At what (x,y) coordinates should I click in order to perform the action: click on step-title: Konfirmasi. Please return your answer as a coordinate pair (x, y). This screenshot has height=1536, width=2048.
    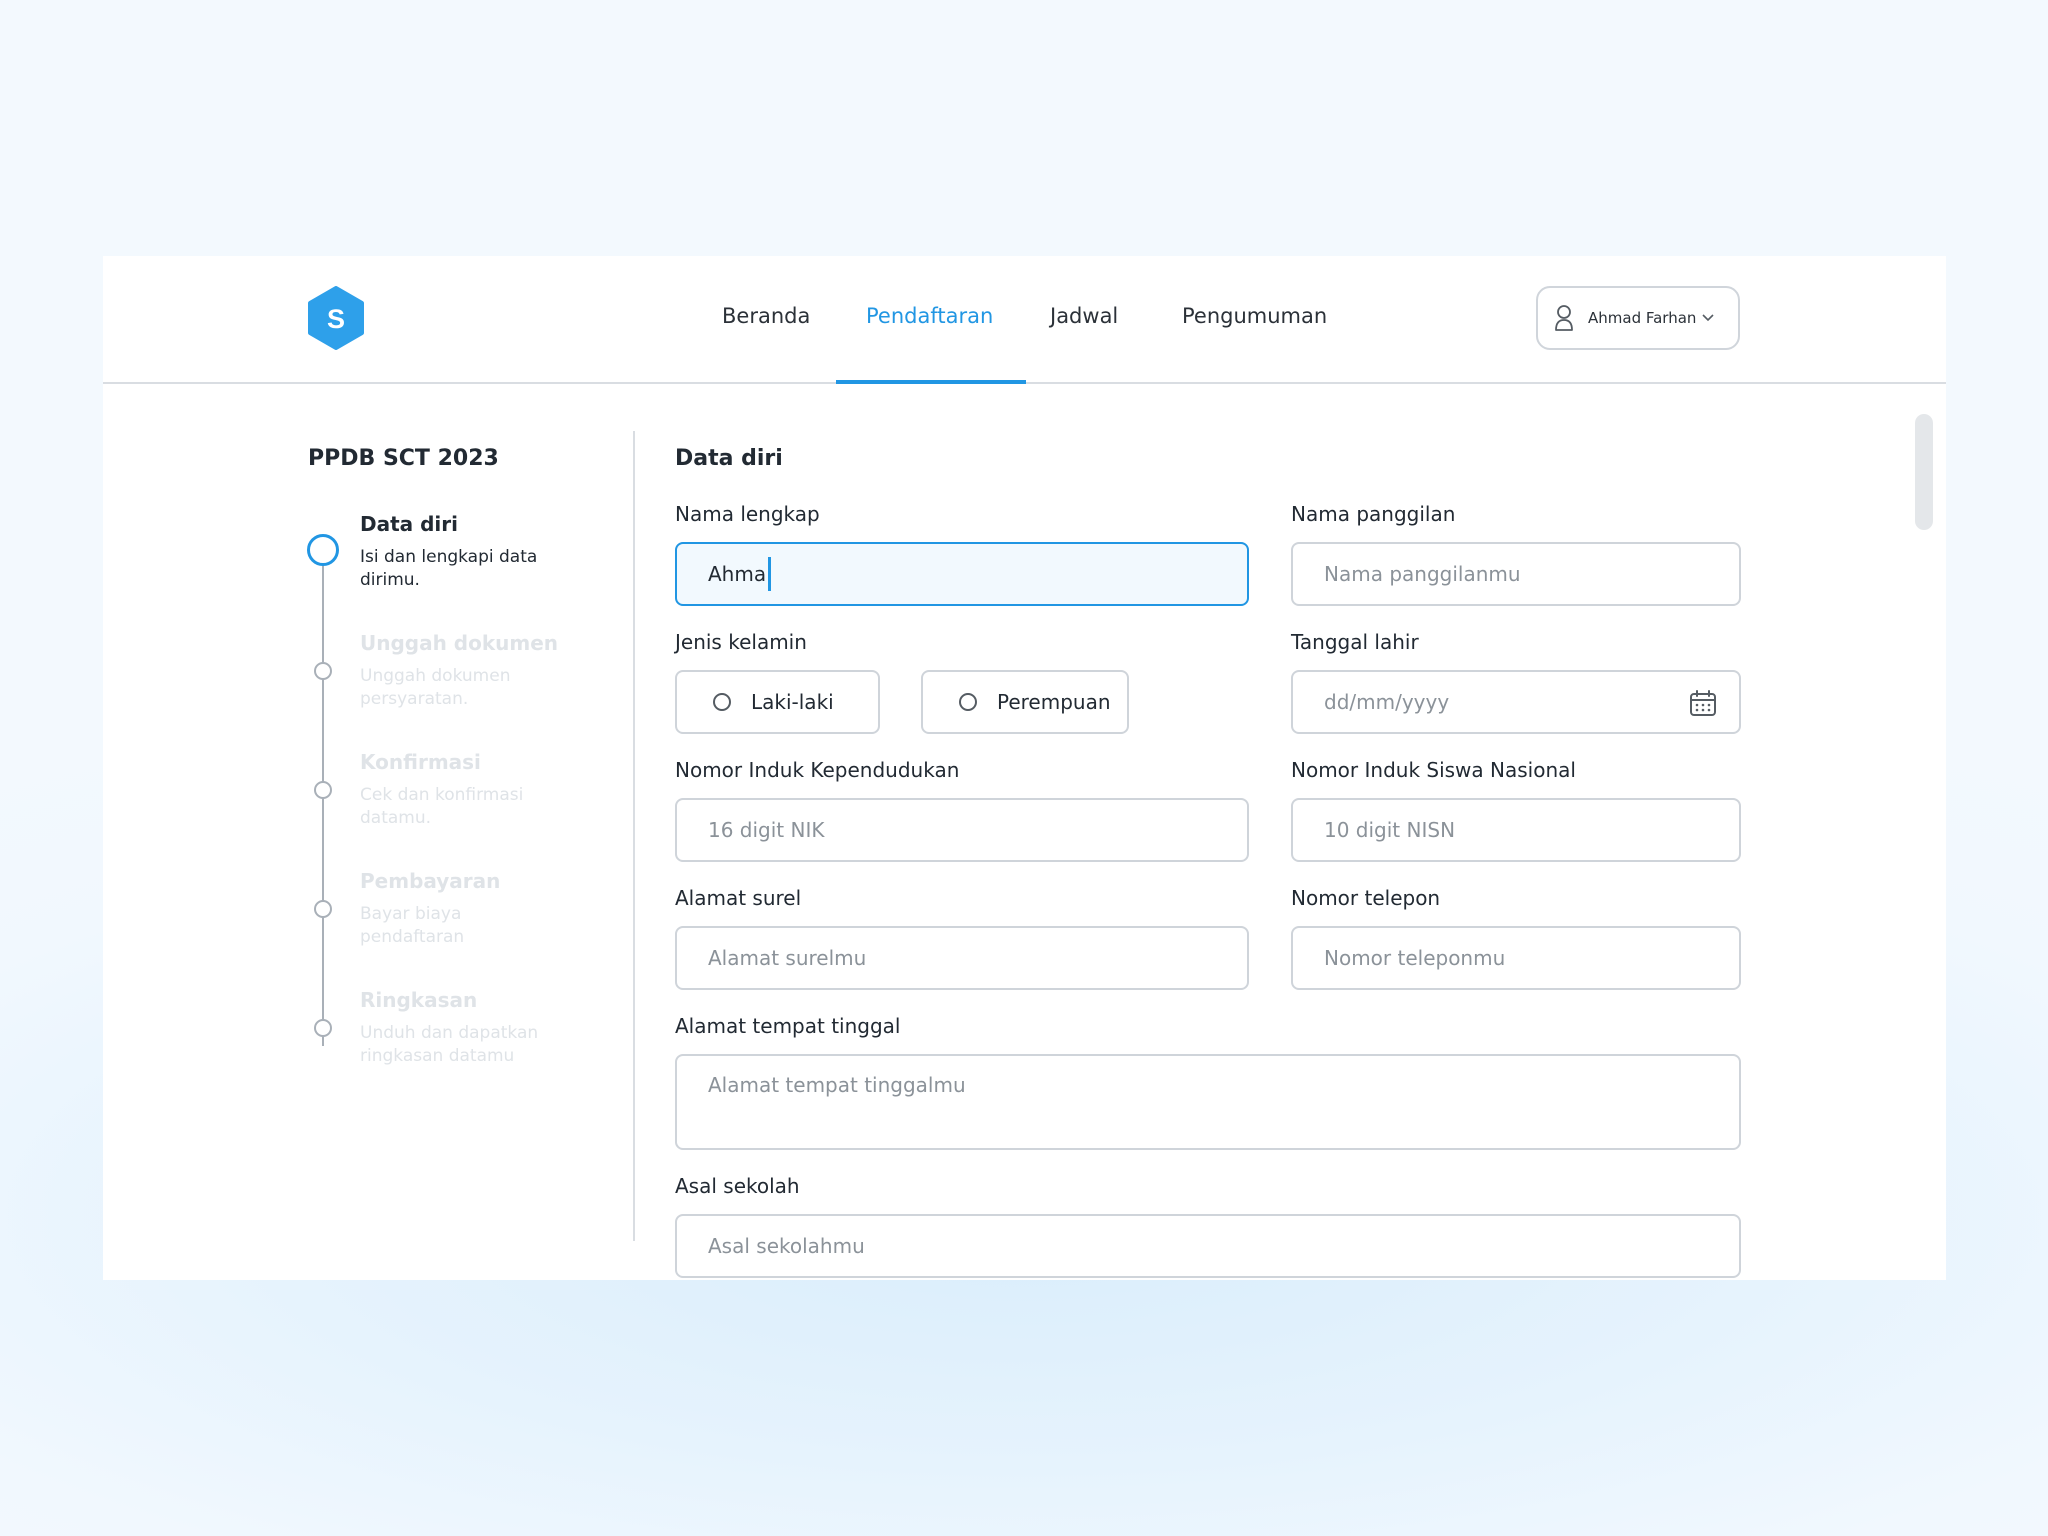
    Looking at the image, I should click on (420, 762).